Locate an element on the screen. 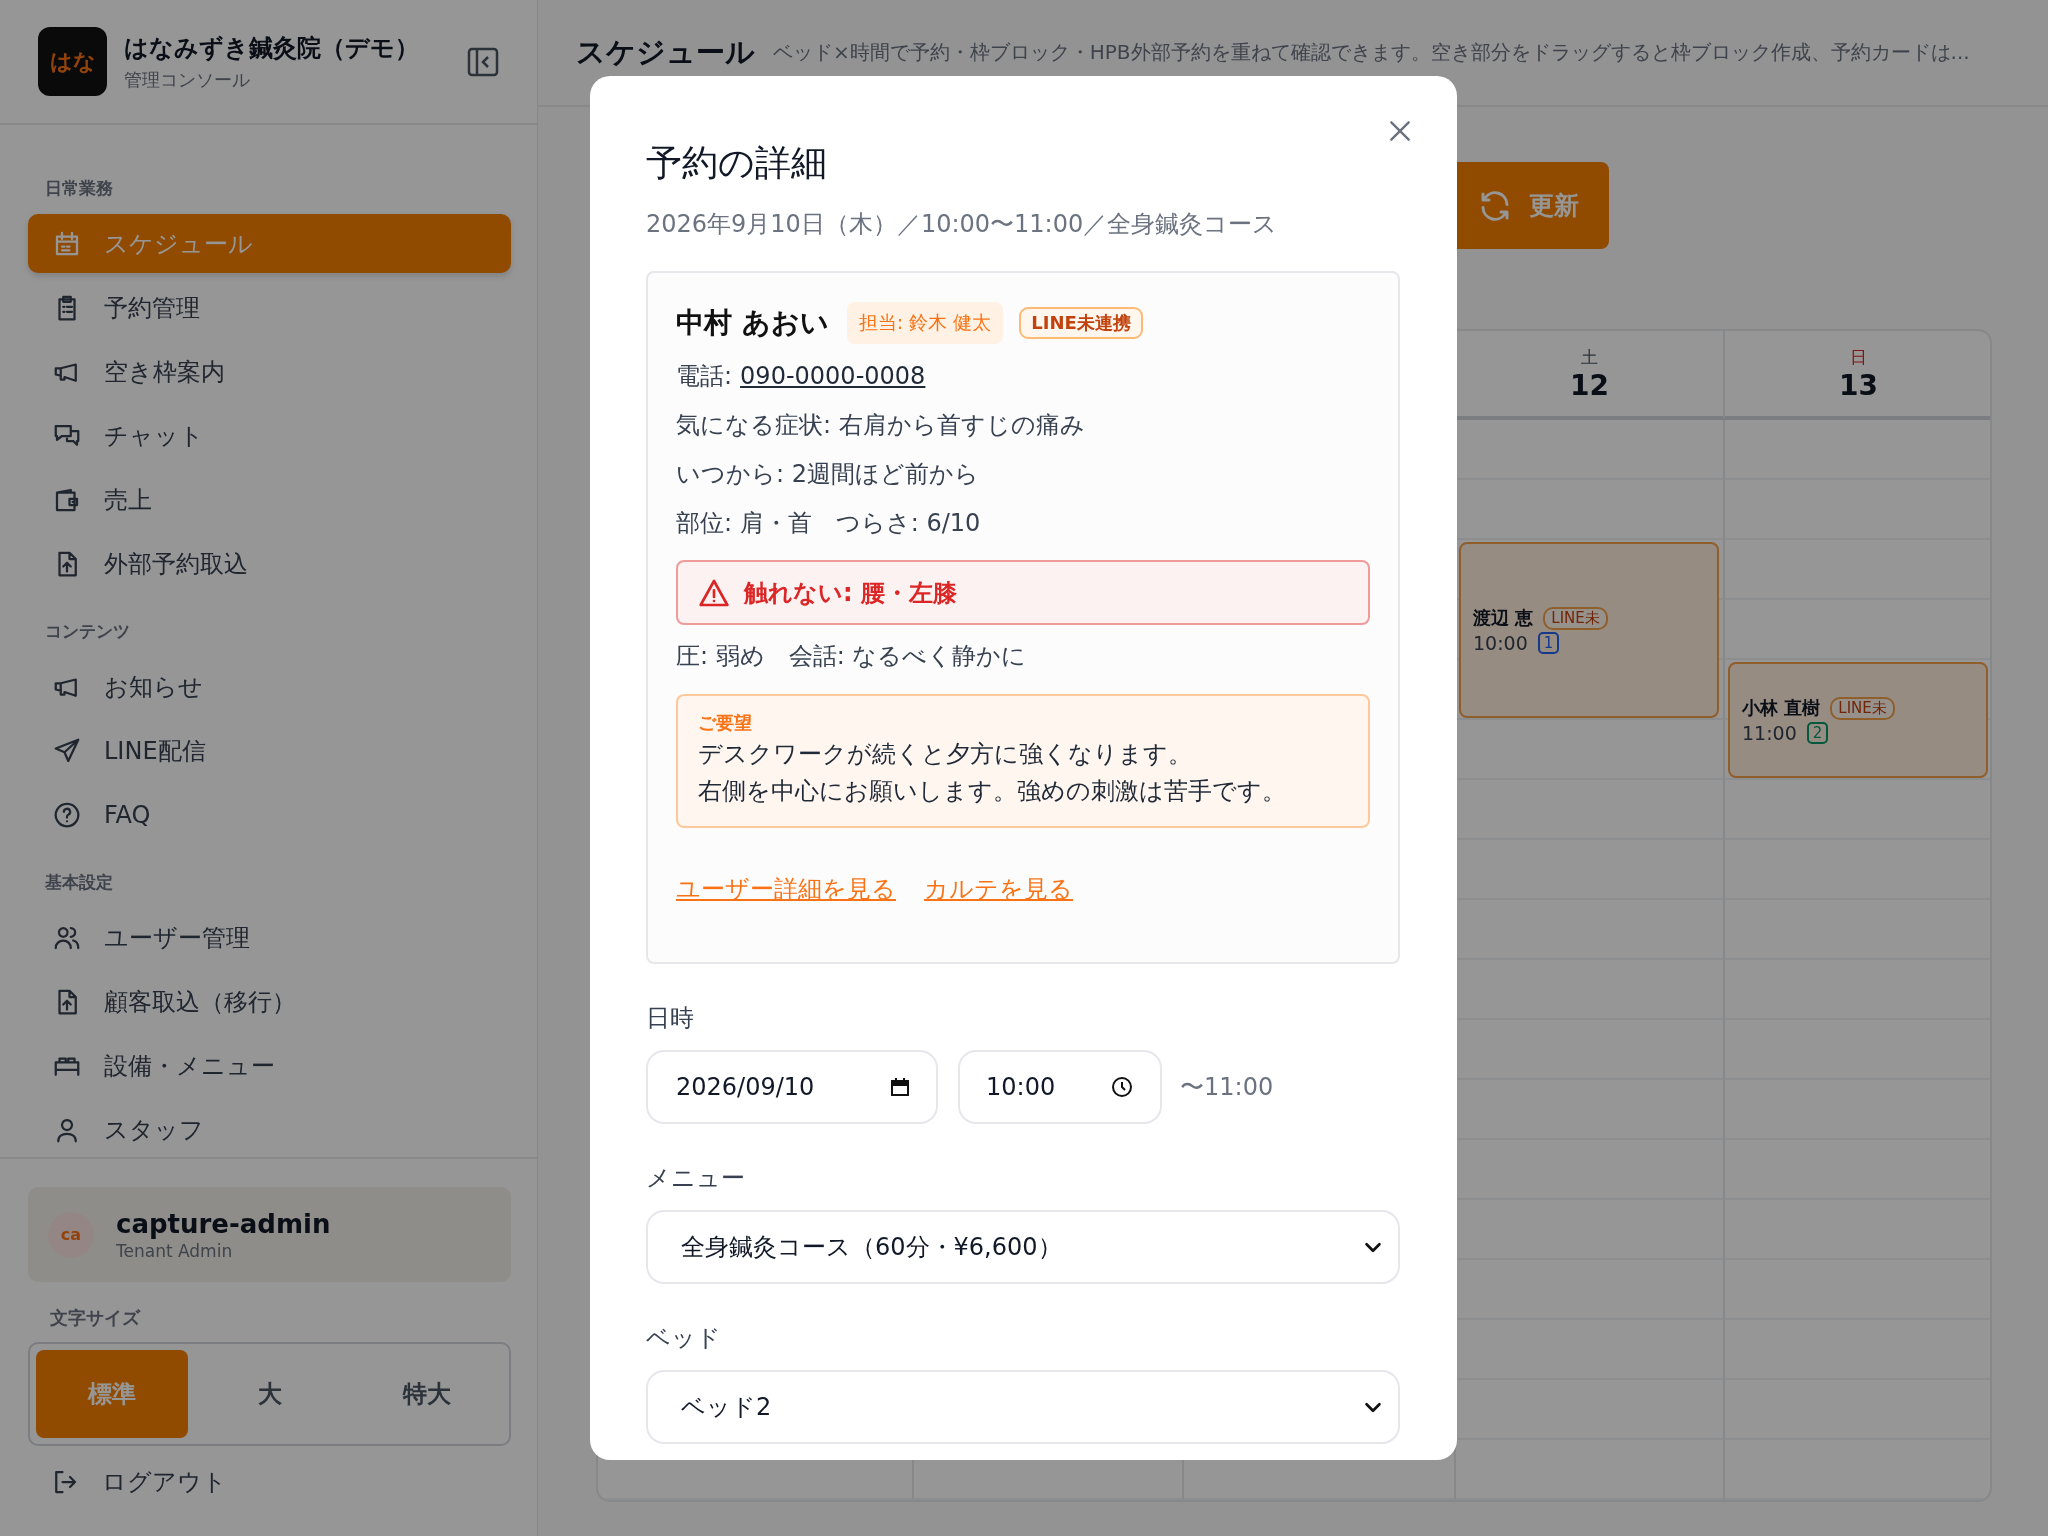 The width and height of the screenshot is (2048, 1536). preference-line: 圧: 弱め 会話: なるべく静かに is located at coordinates (852, 656).